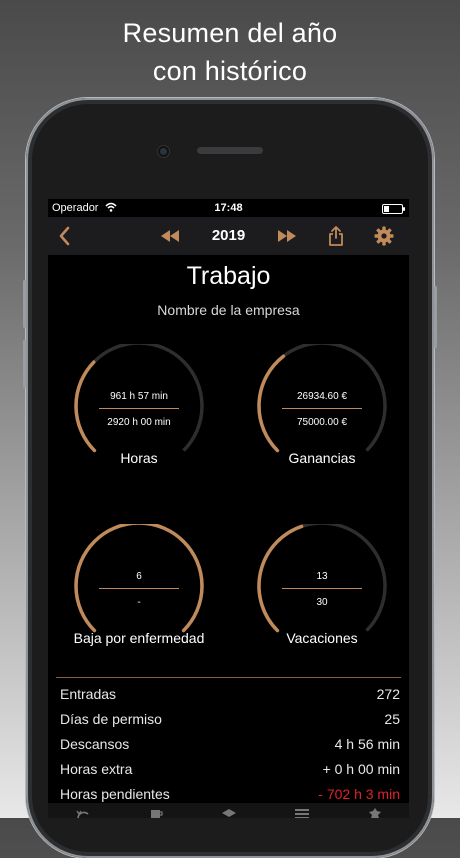  I want to click on gauge-sick-leave: 6 - Baja por enfermedad, so click(139, 589).